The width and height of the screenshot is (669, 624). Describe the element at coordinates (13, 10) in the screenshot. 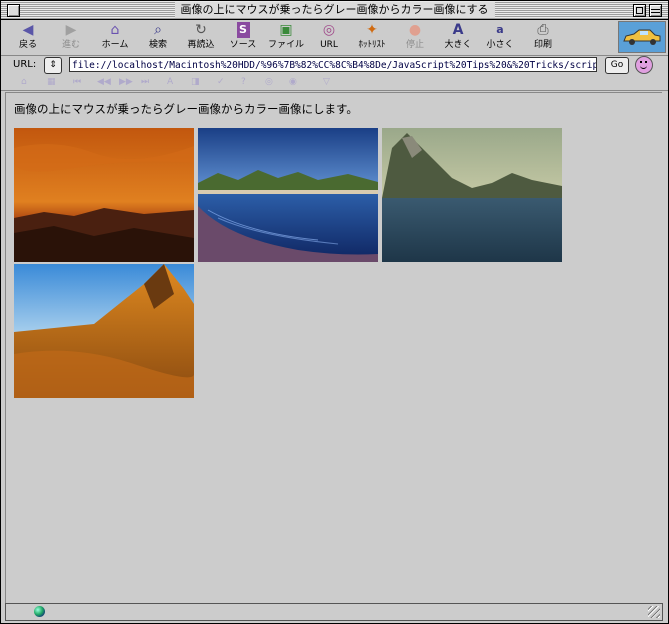

I see `close-box-icon` at that location.